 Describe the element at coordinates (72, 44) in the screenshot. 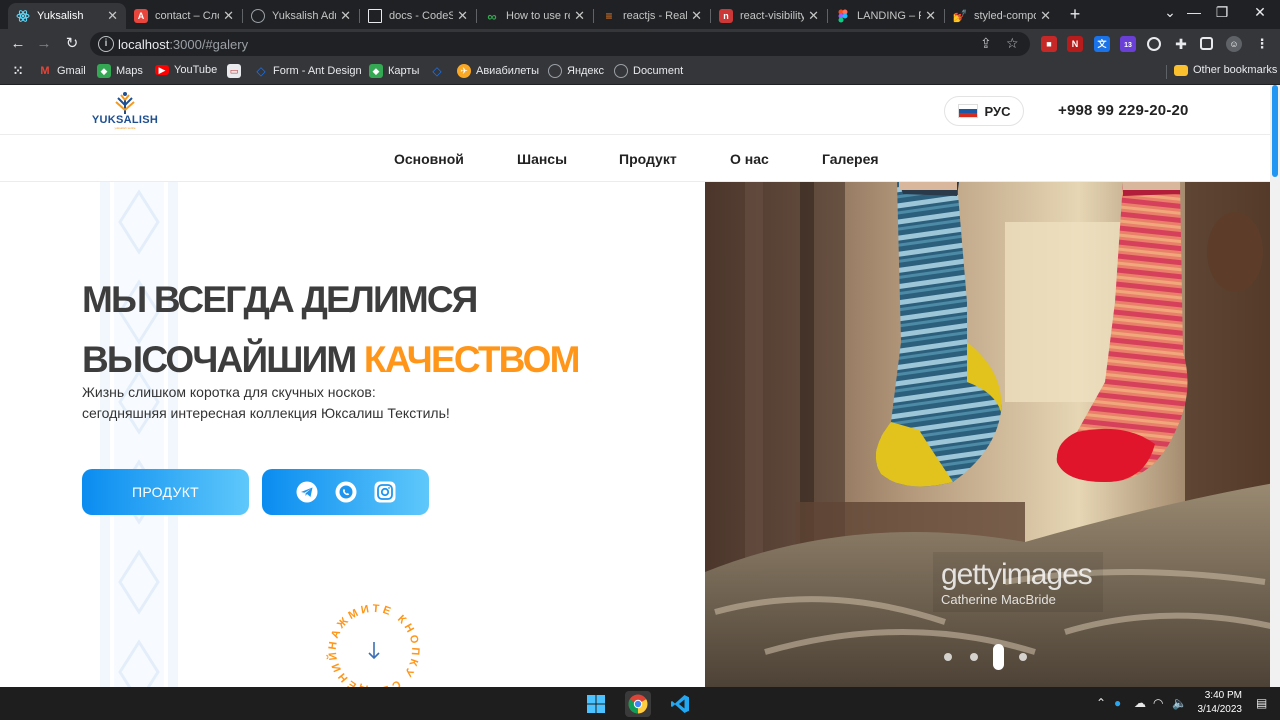

I see `reload-icon: ↻` at that location.